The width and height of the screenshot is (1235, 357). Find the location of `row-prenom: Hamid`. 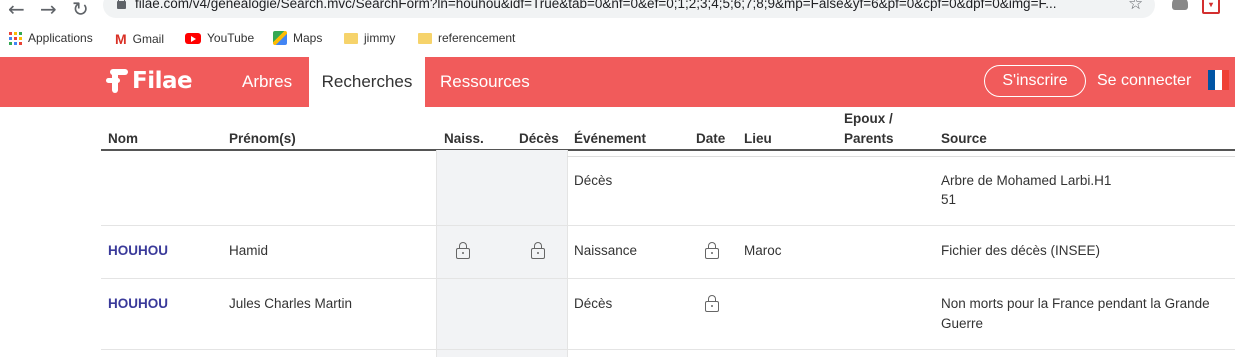

row-prenom: Hamid is located at coordinates (249, 250).